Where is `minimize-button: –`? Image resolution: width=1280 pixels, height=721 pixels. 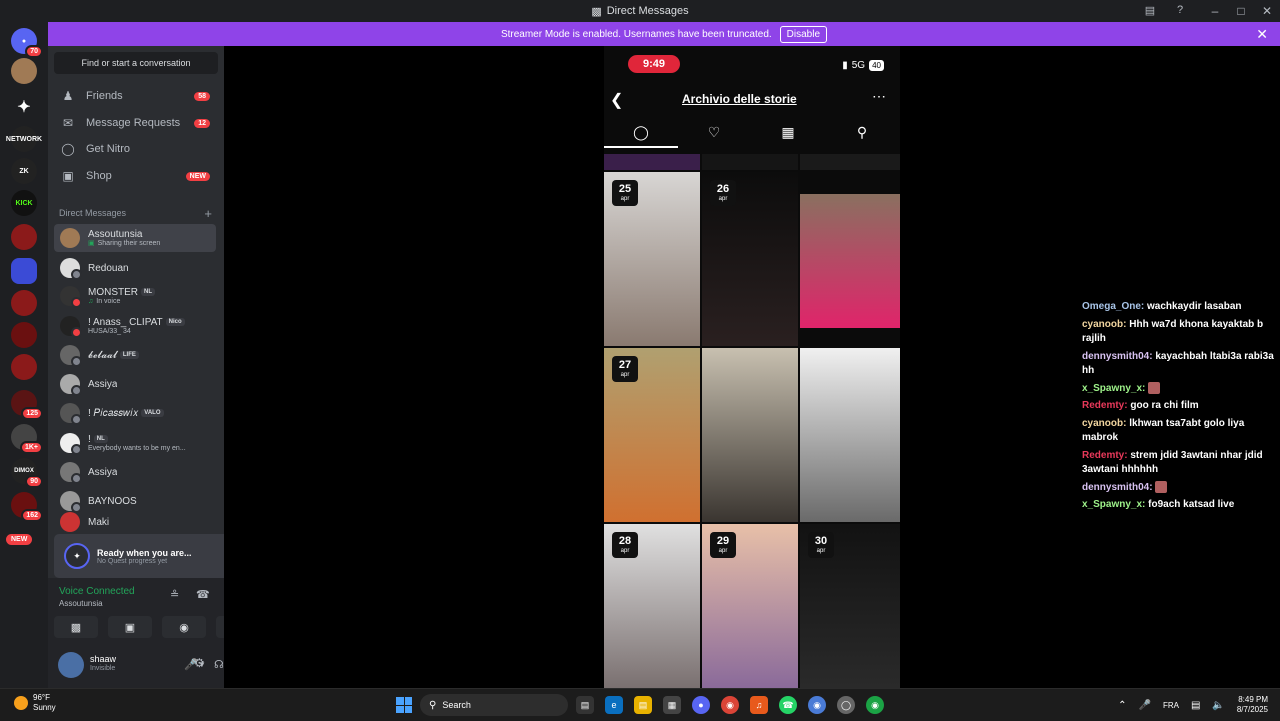 minimize-button: – is located at coordinates (1215, 11).